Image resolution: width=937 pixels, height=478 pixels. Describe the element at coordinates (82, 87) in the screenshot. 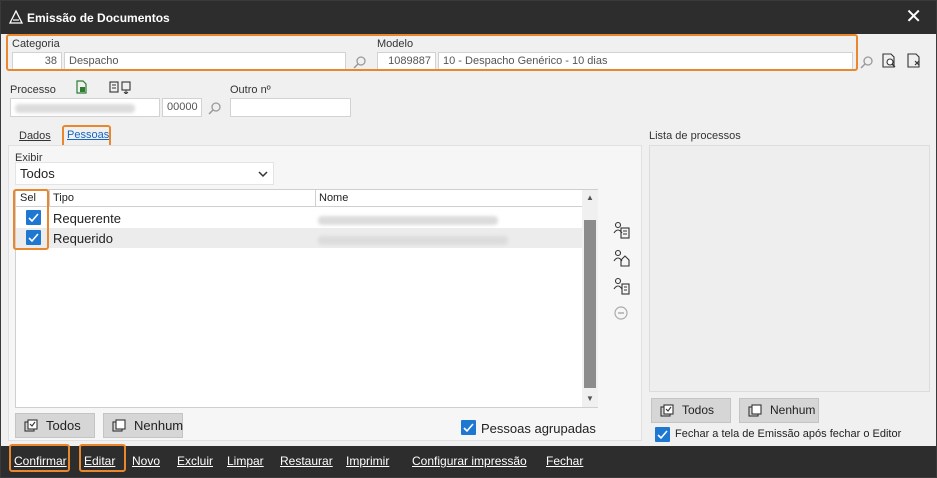

I see `processo-doc-icon` at that location.